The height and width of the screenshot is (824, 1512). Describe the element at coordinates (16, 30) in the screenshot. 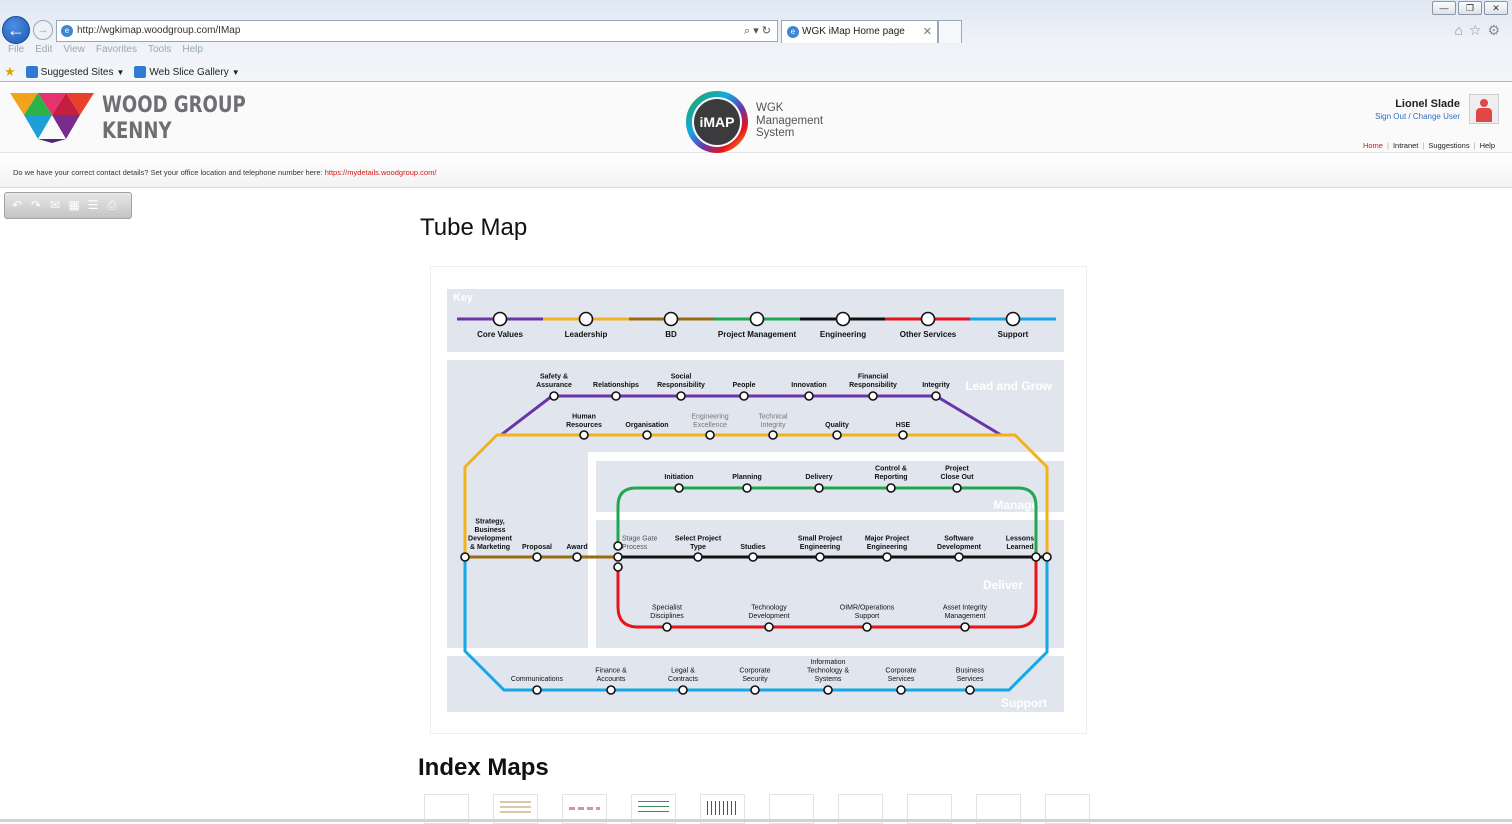

I see `back-button: ←` at that location.